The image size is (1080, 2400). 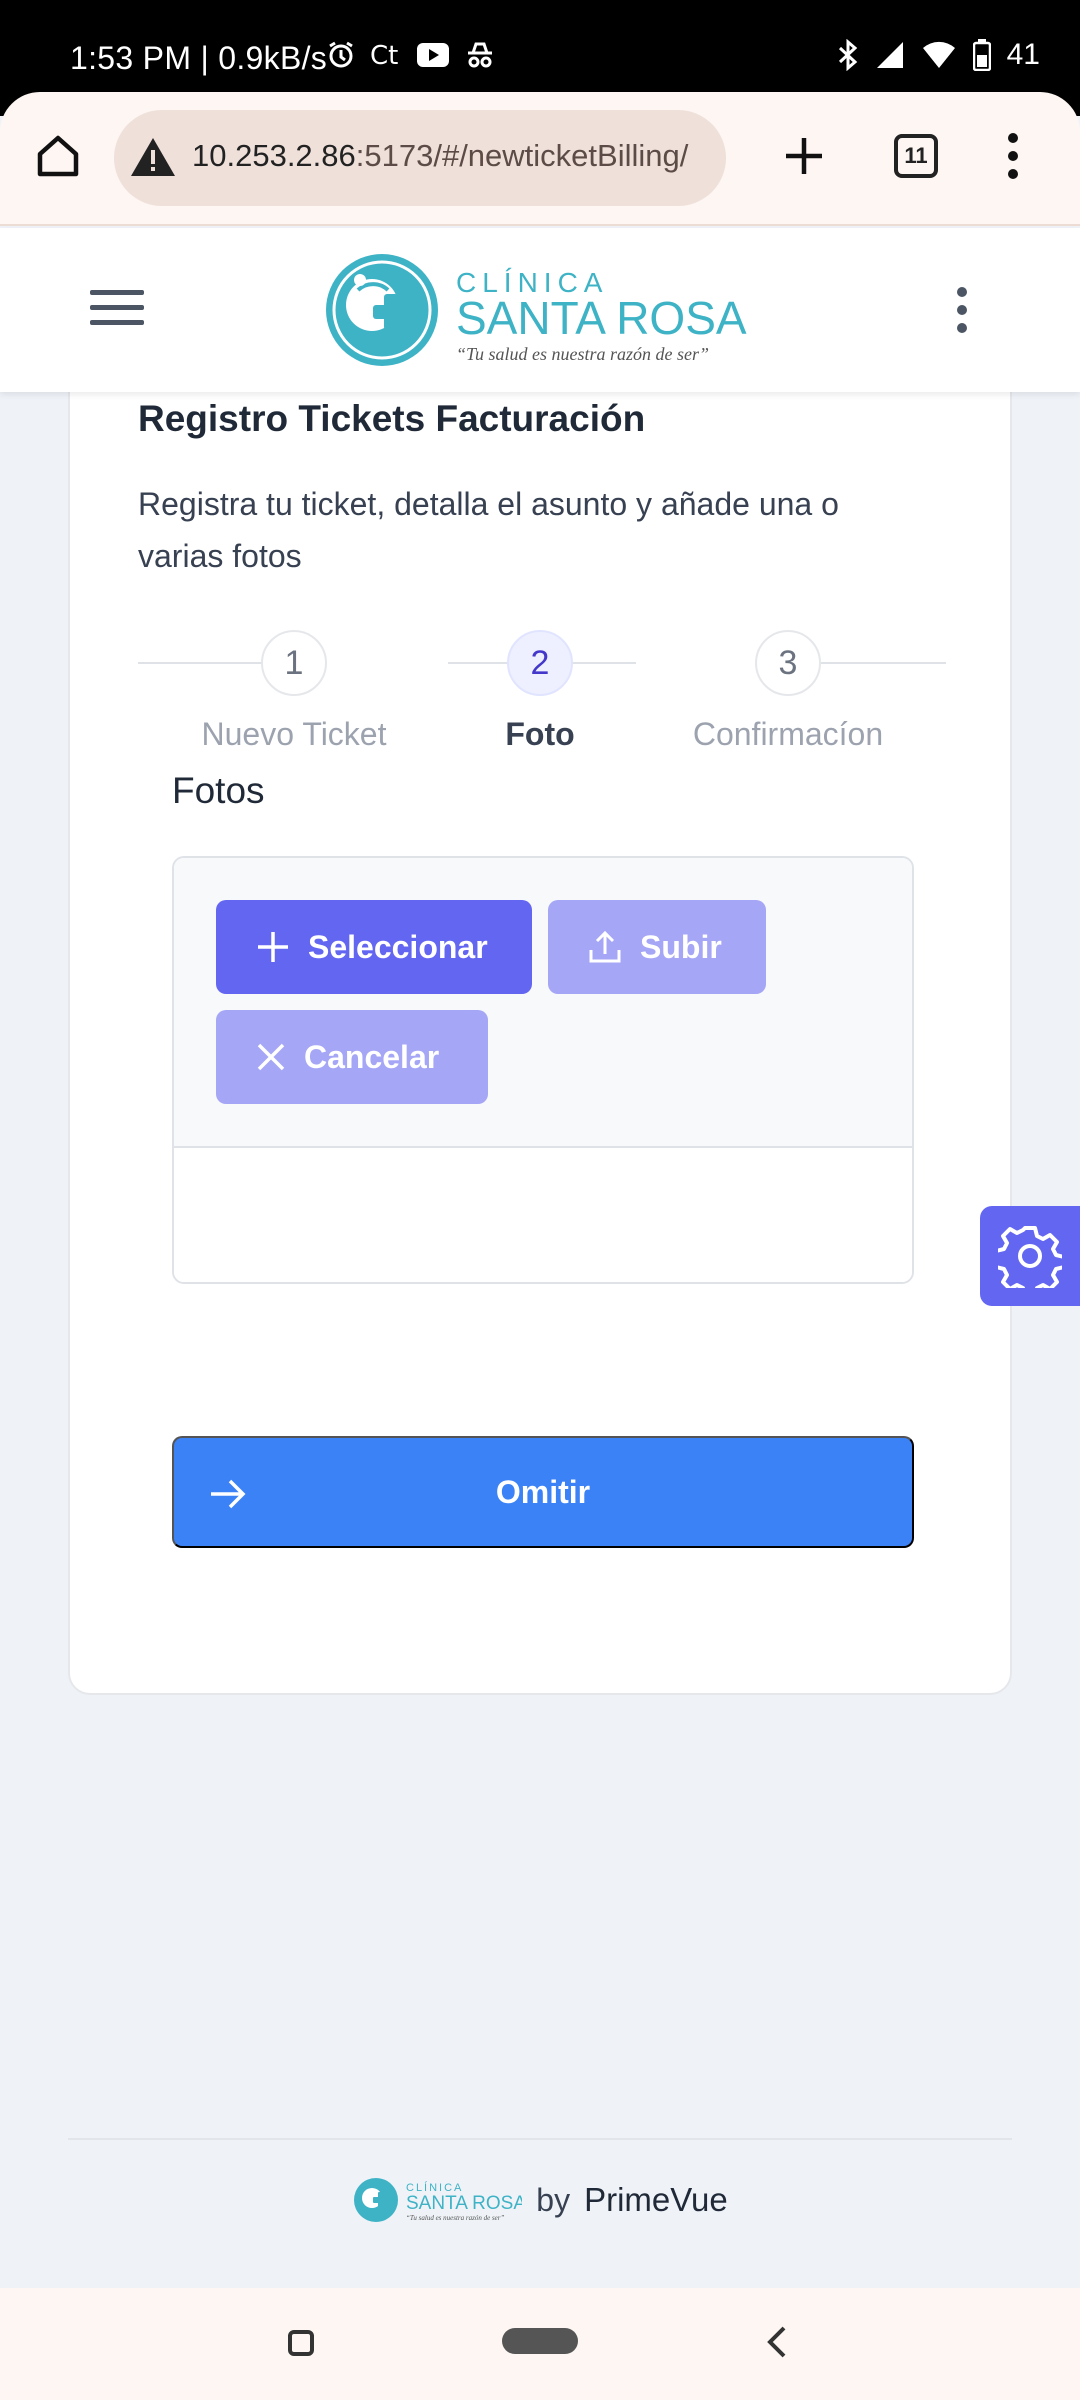 What do you see at coordinates (804, 156) in the screenshot?
I see `new-tab-icon` at bounding box center [804, 156].